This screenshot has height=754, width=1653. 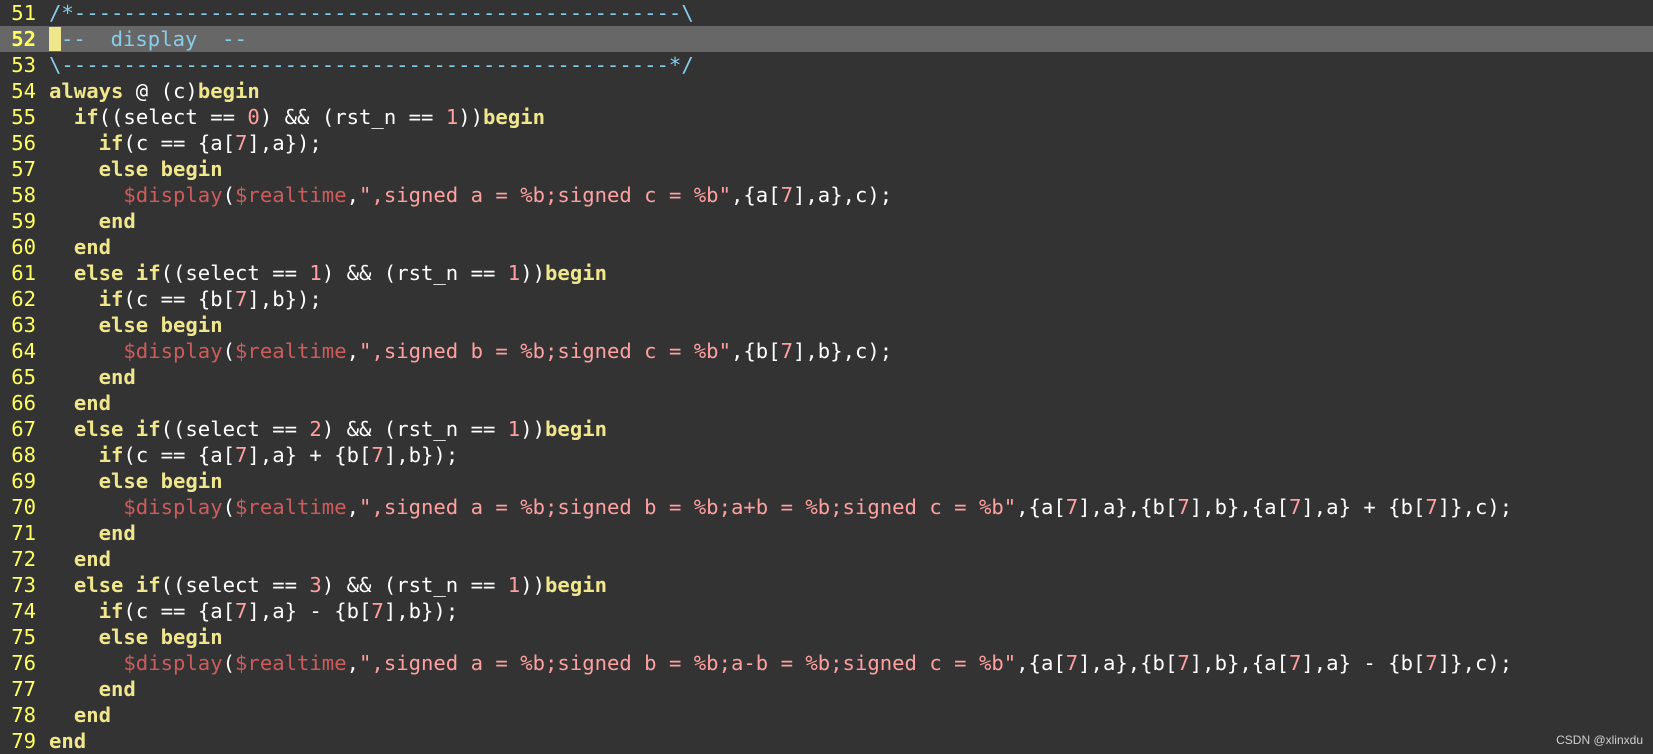 What do you see at coordinates (826, 689) in the screenshot?
I see `code-line: 77 end` at bounding box center [826, 689].